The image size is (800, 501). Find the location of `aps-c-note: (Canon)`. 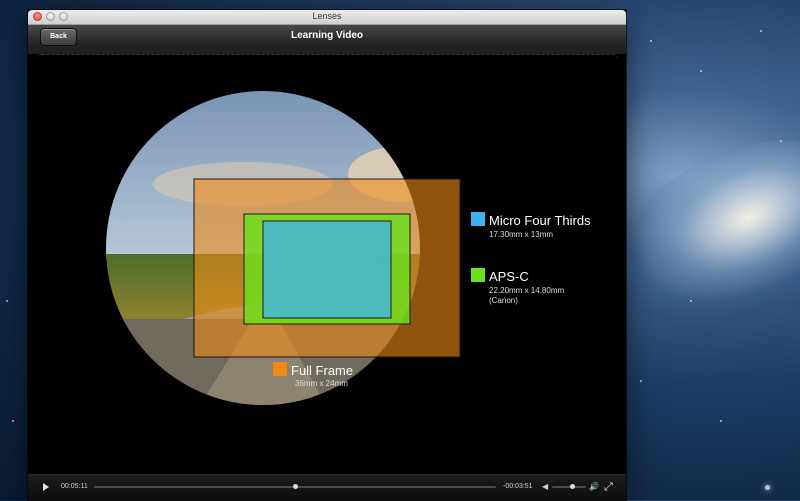

aps-c-note: (Canon) is located at coordinates (503, 300).